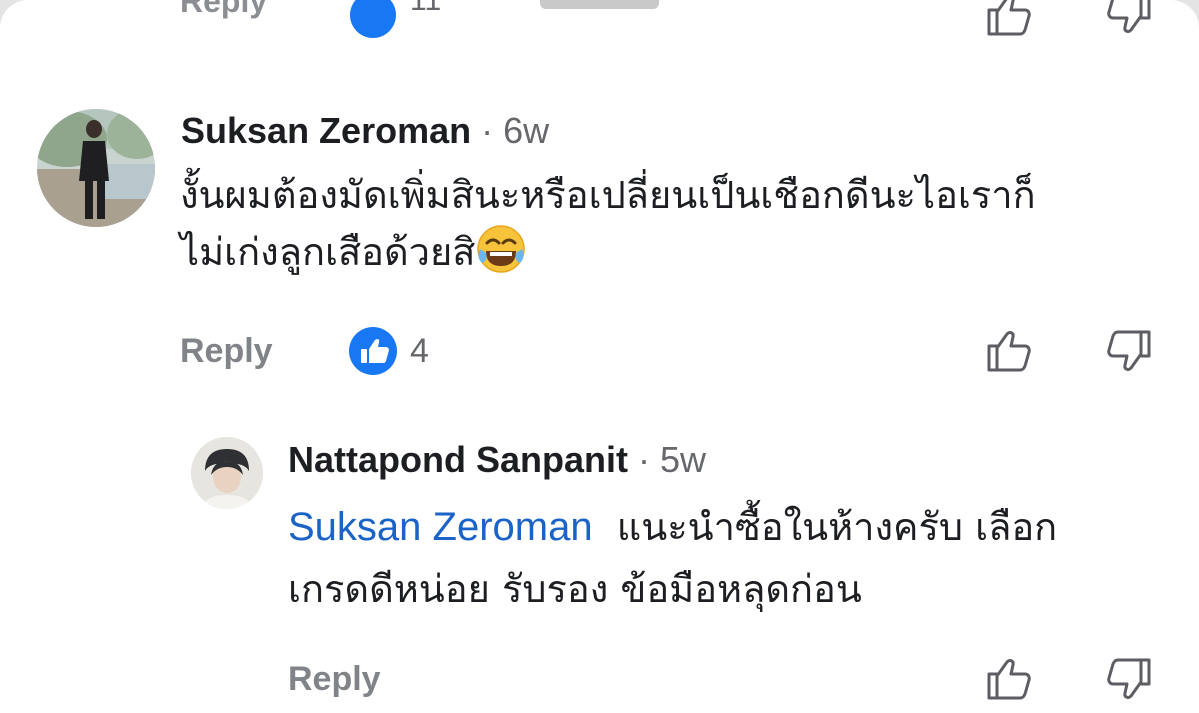 This screenshot has height=713, width=1199. I want to click on tears-of-joy-emoji-icon, so click(501, 249).